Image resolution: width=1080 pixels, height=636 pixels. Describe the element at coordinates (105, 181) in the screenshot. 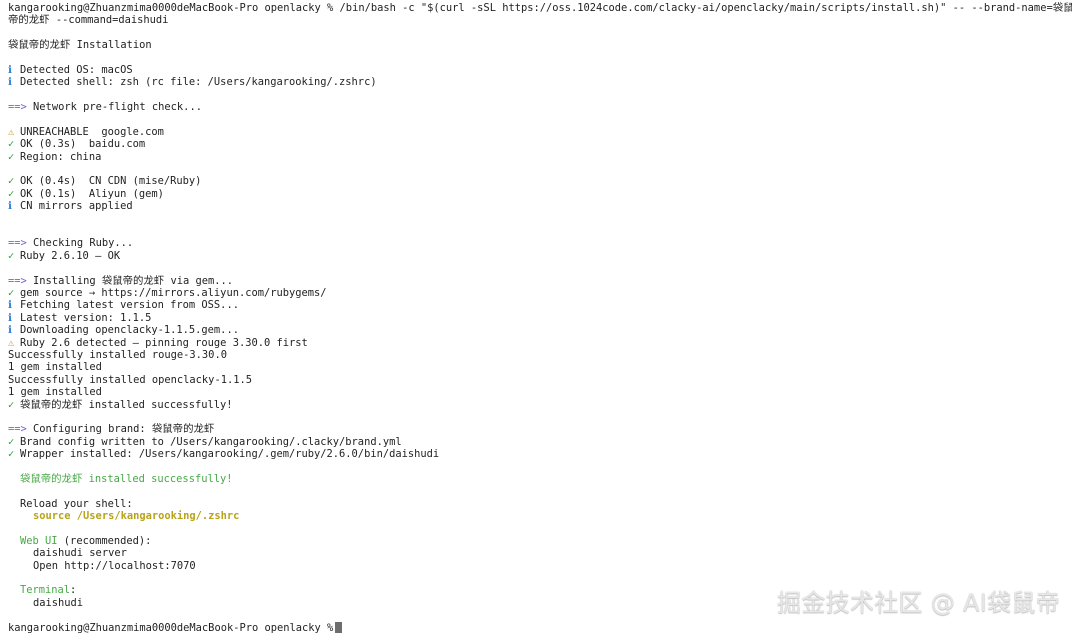

I see `cn-cdn-line: ✓ OK (0.4s) CN CDN (mise/Ruby)` at that location.